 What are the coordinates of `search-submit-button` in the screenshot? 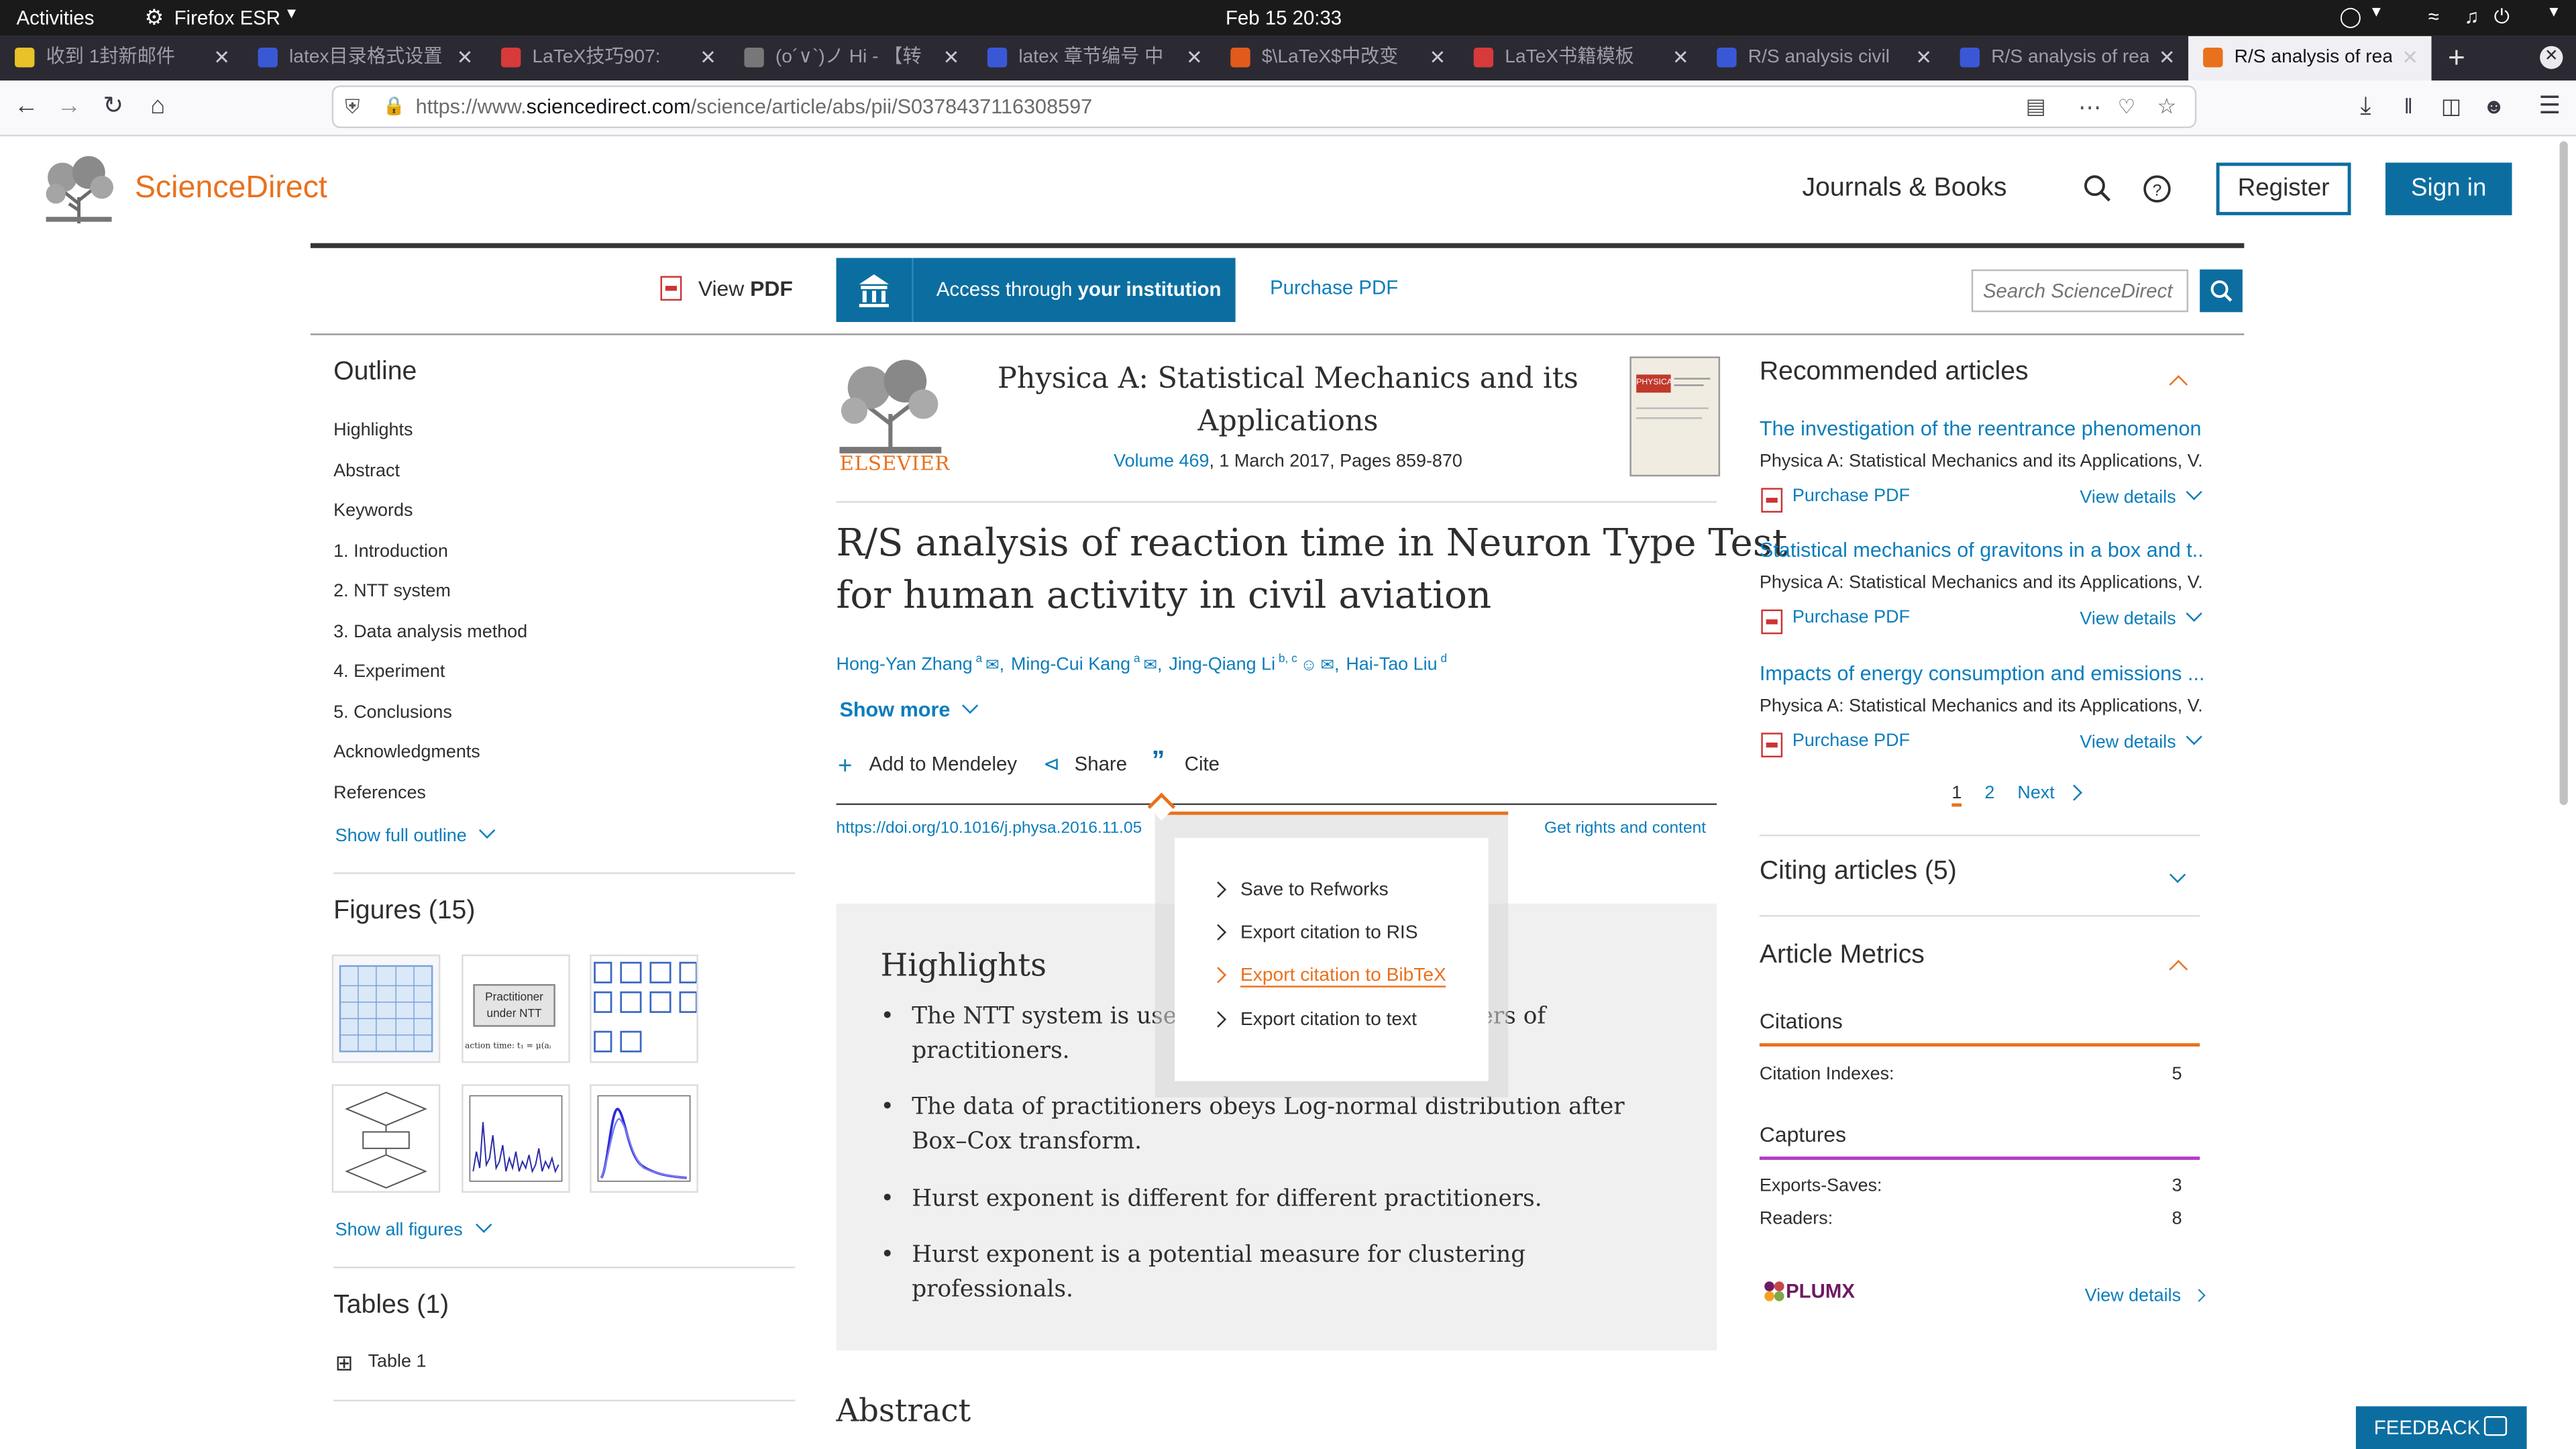 It's located at (2221, 291).